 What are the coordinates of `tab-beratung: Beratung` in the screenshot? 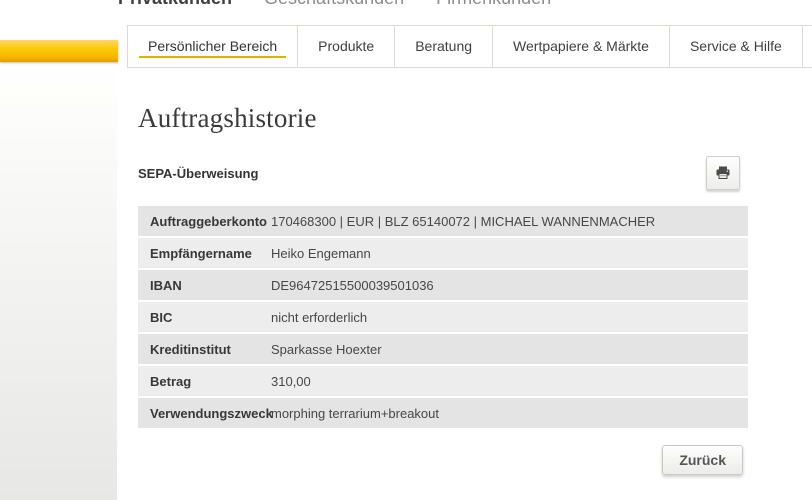 It's located at (444, 46).